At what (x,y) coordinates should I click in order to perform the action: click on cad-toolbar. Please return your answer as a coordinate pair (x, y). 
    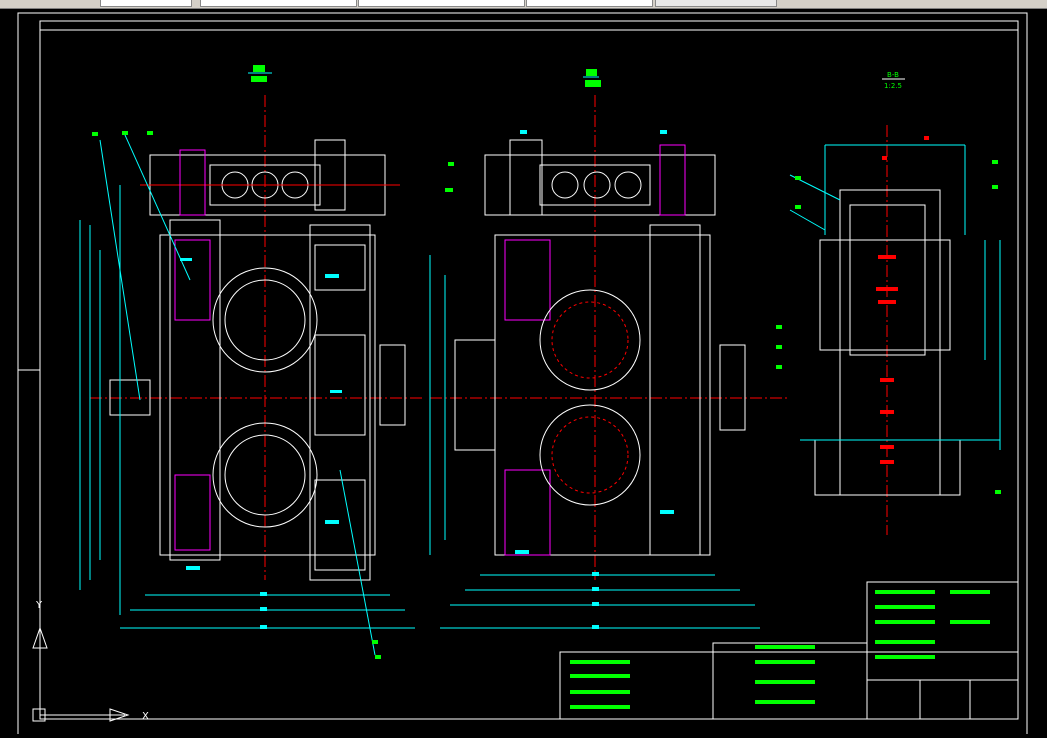
    Looking at the image, I should click on (523, 4).